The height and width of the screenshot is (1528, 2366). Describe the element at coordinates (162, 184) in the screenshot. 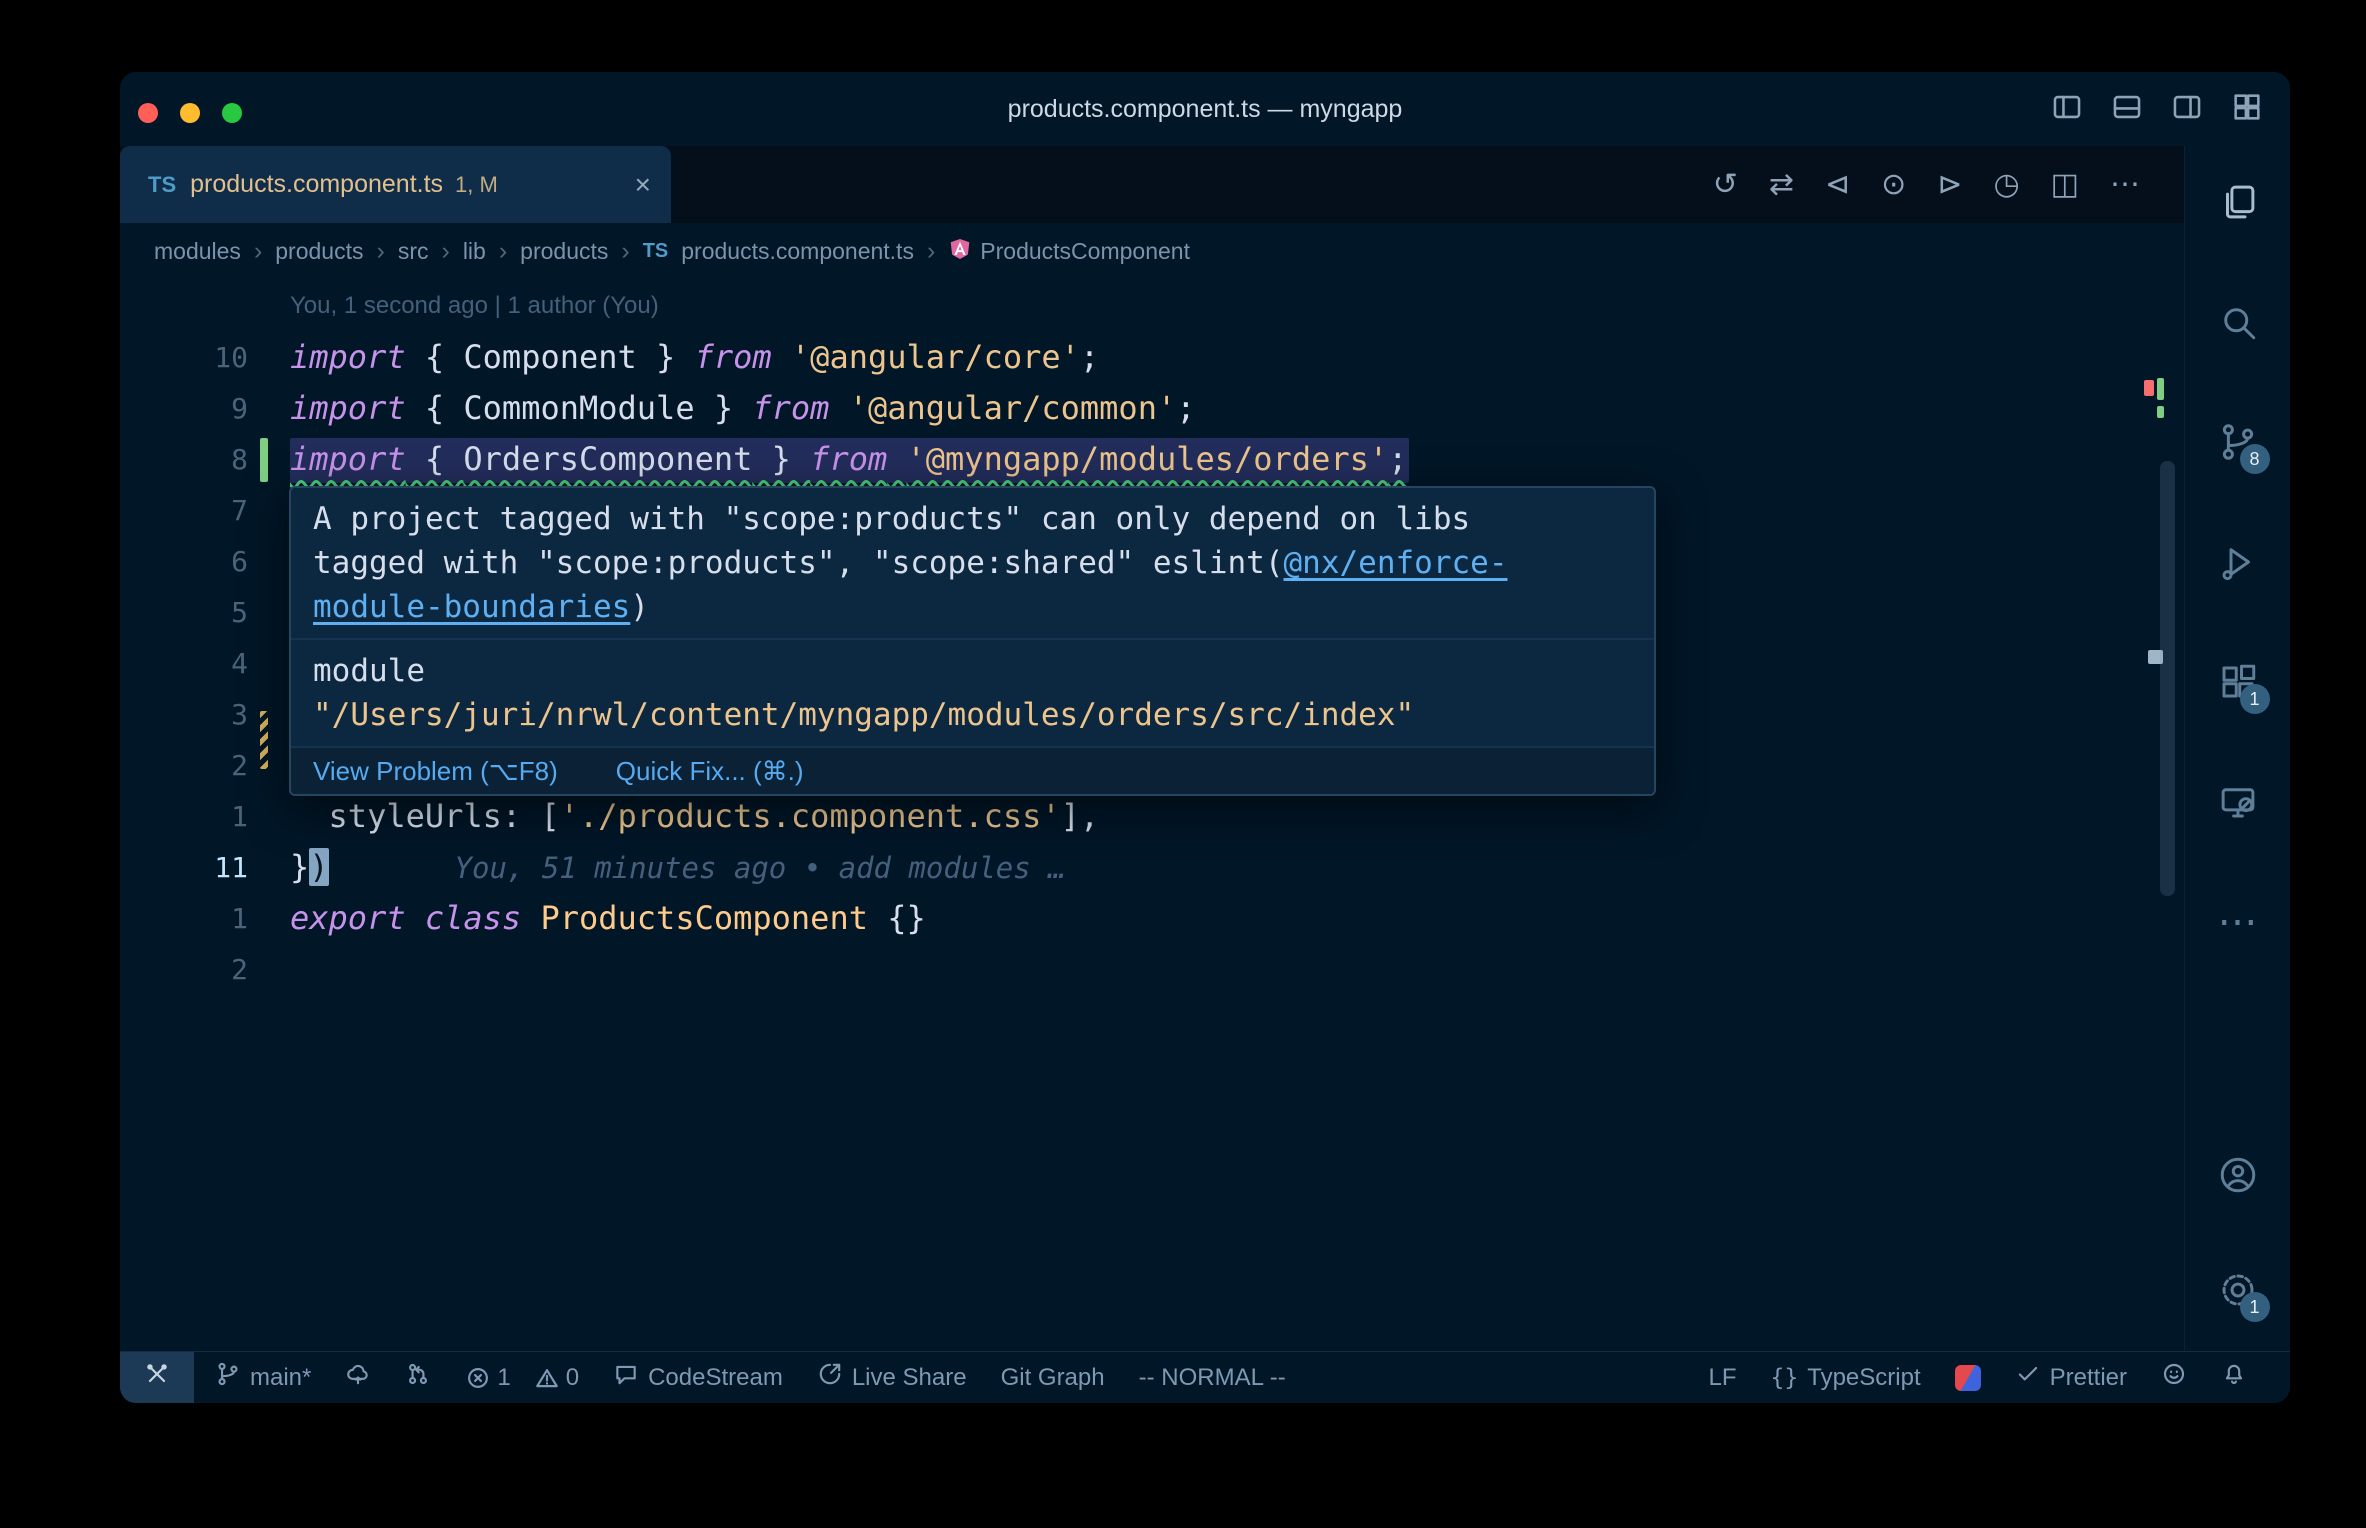

I see `typescript-file-icon: TS` at that location.